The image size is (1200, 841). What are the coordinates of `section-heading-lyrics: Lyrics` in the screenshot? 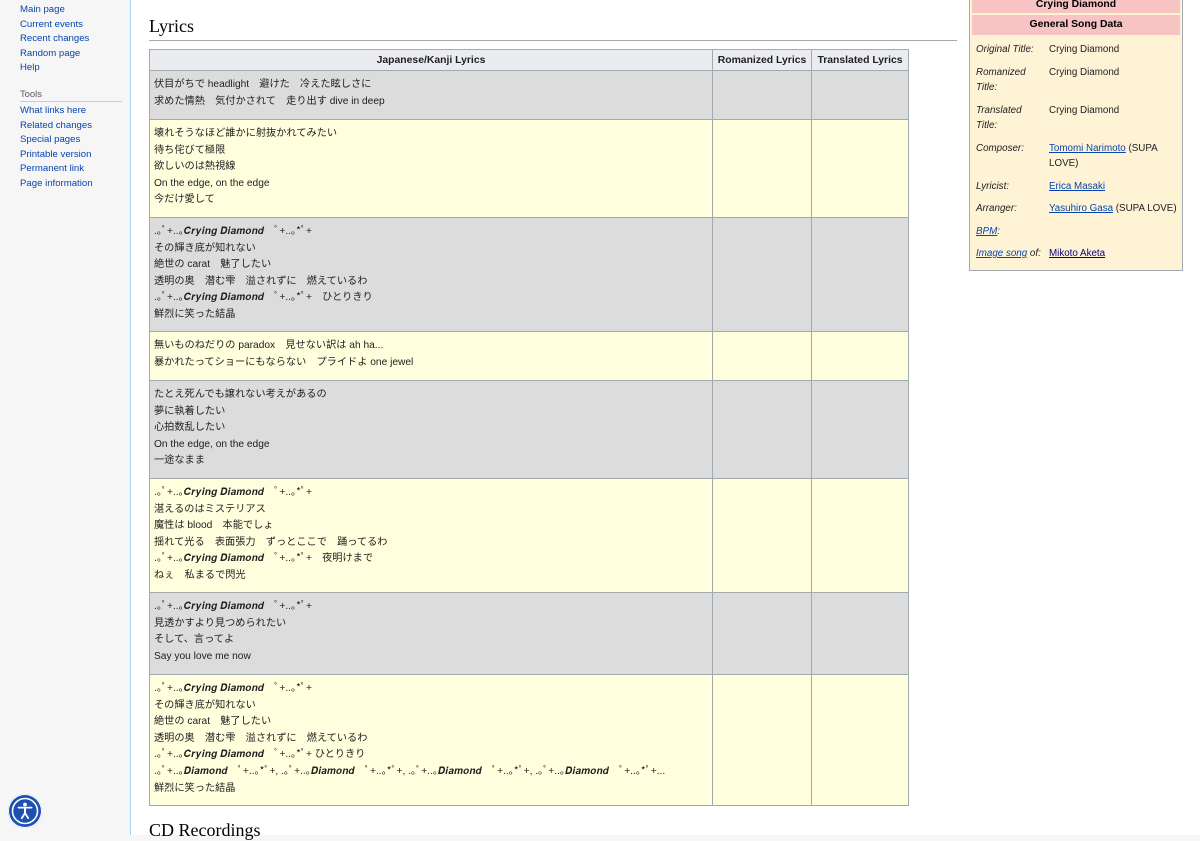 It's located at (553, 28).